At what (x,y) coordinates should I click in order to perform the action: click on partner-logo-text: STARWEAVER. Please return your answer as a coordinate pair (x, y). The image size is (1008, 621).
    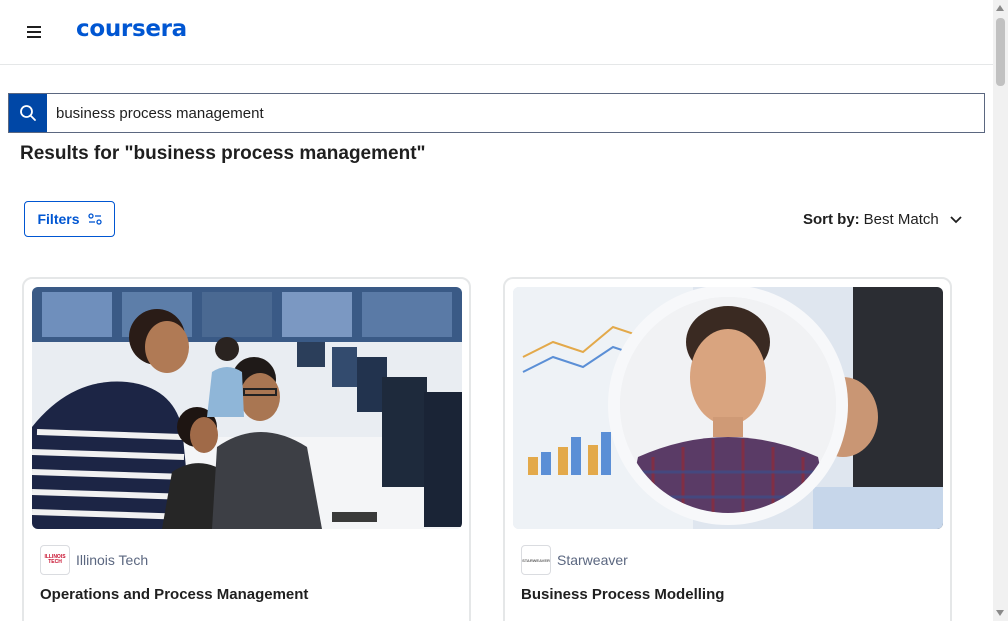
    Looking at the image, I should click on (536, 560).